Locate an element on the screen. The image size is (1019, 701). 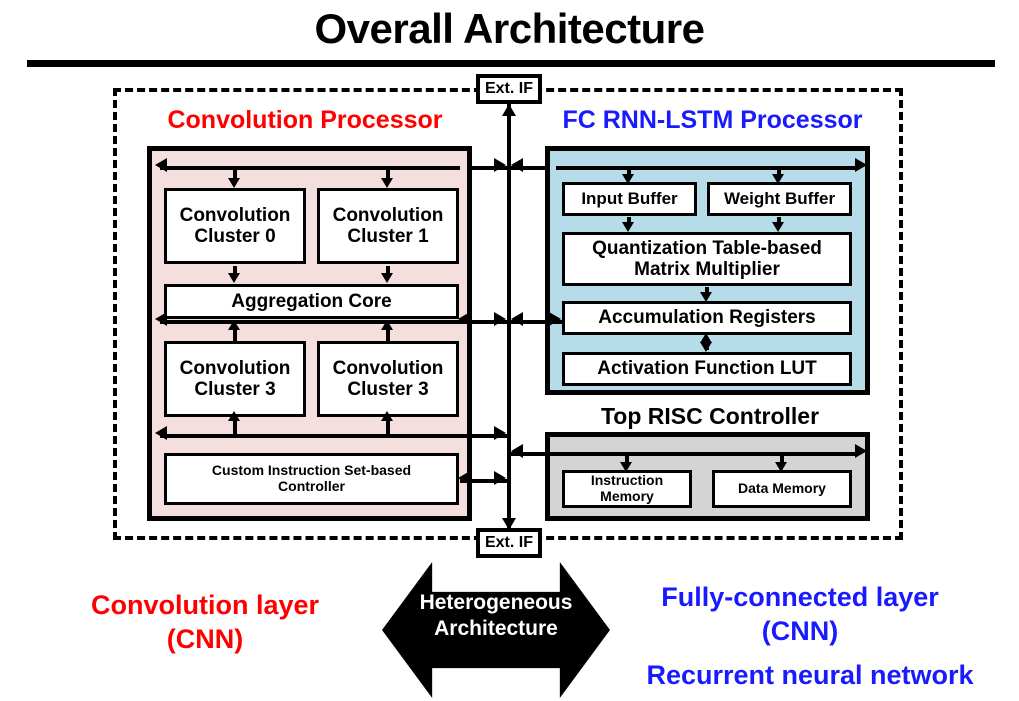
ext-if-bottom-box: Ext. IF is located at coordinates (509, 543).